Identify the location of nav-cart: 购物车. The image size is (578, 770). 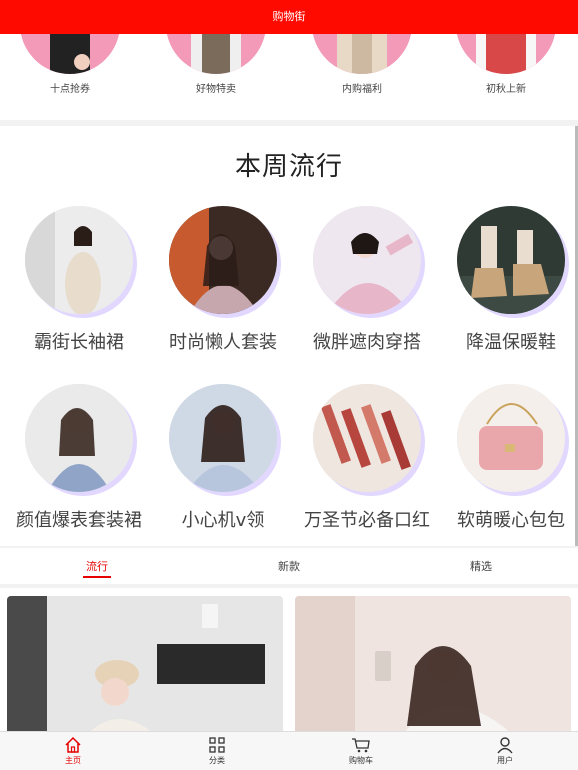
(361, 750).